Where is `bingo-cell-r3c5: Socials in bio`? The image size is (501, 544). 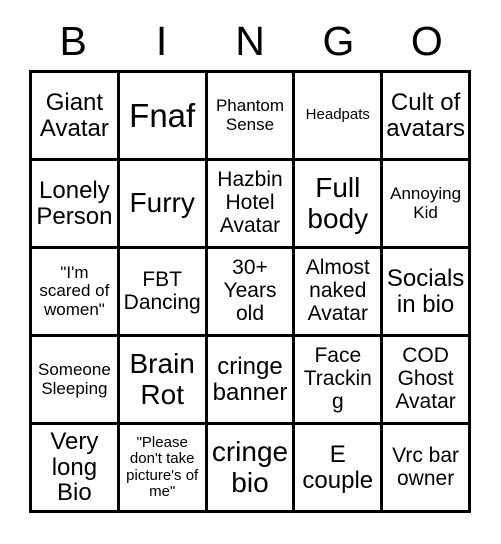 bingo-cell-r3c5: Socials in bio is located at coordinates (427, 293).